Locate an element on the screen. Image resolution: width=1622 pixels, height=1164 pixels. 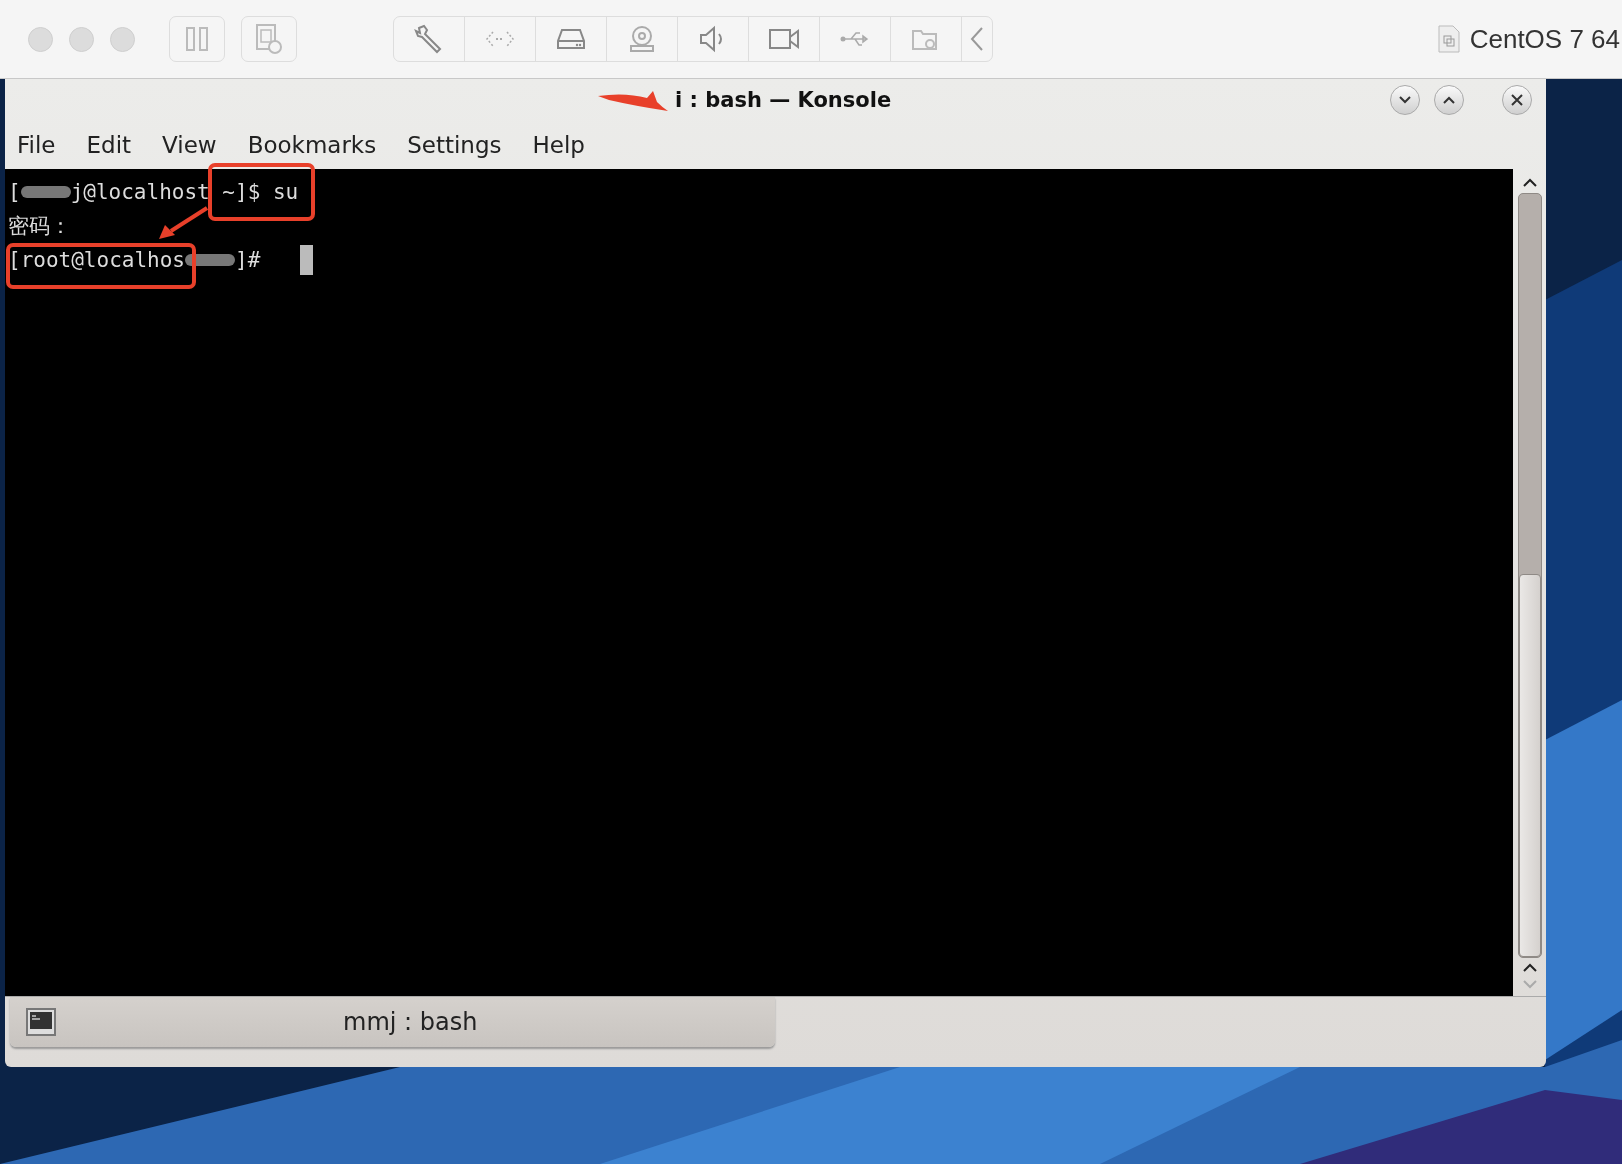
session-tab: mmj : bash is located at coordinates (392, 1022).